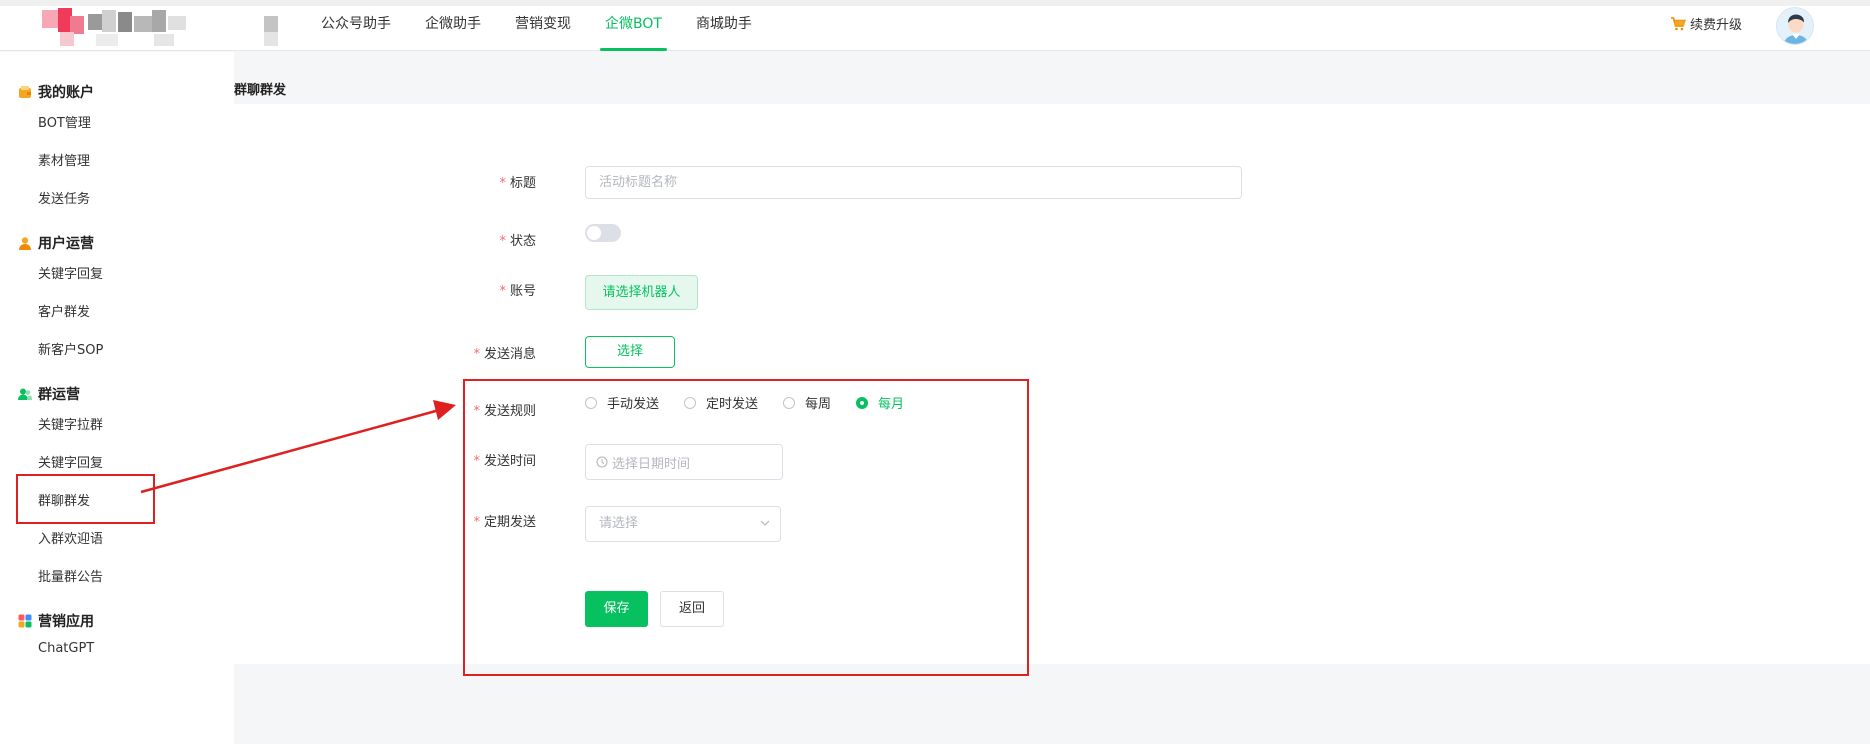 The image size is (1870, 744). Describe the element at coordinates (49, 394) in the screenshot. I see `sidebar-group-group-ops: 群运营` at that location.